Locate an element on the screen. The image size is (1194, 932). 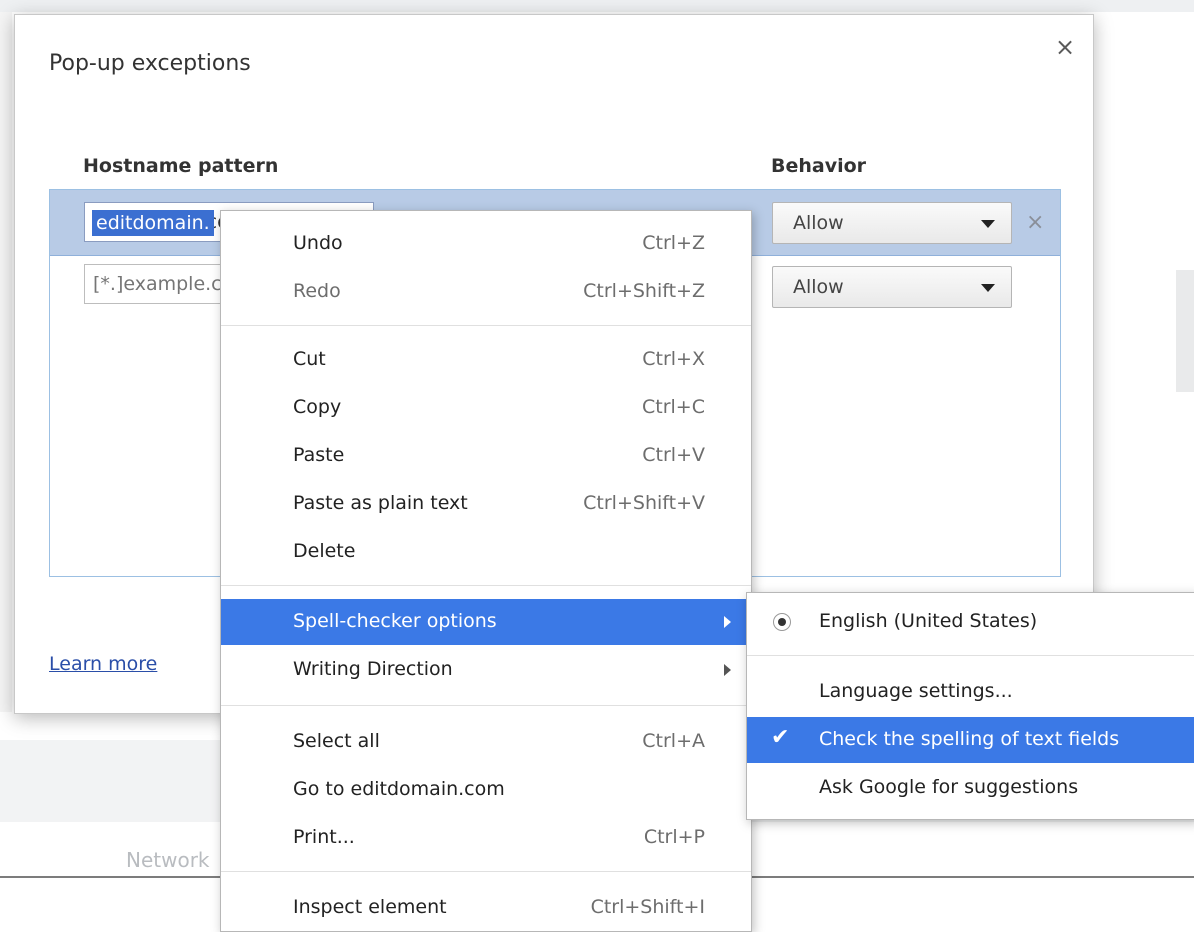
network-section-label: Network is located at coordinates (168, 860).